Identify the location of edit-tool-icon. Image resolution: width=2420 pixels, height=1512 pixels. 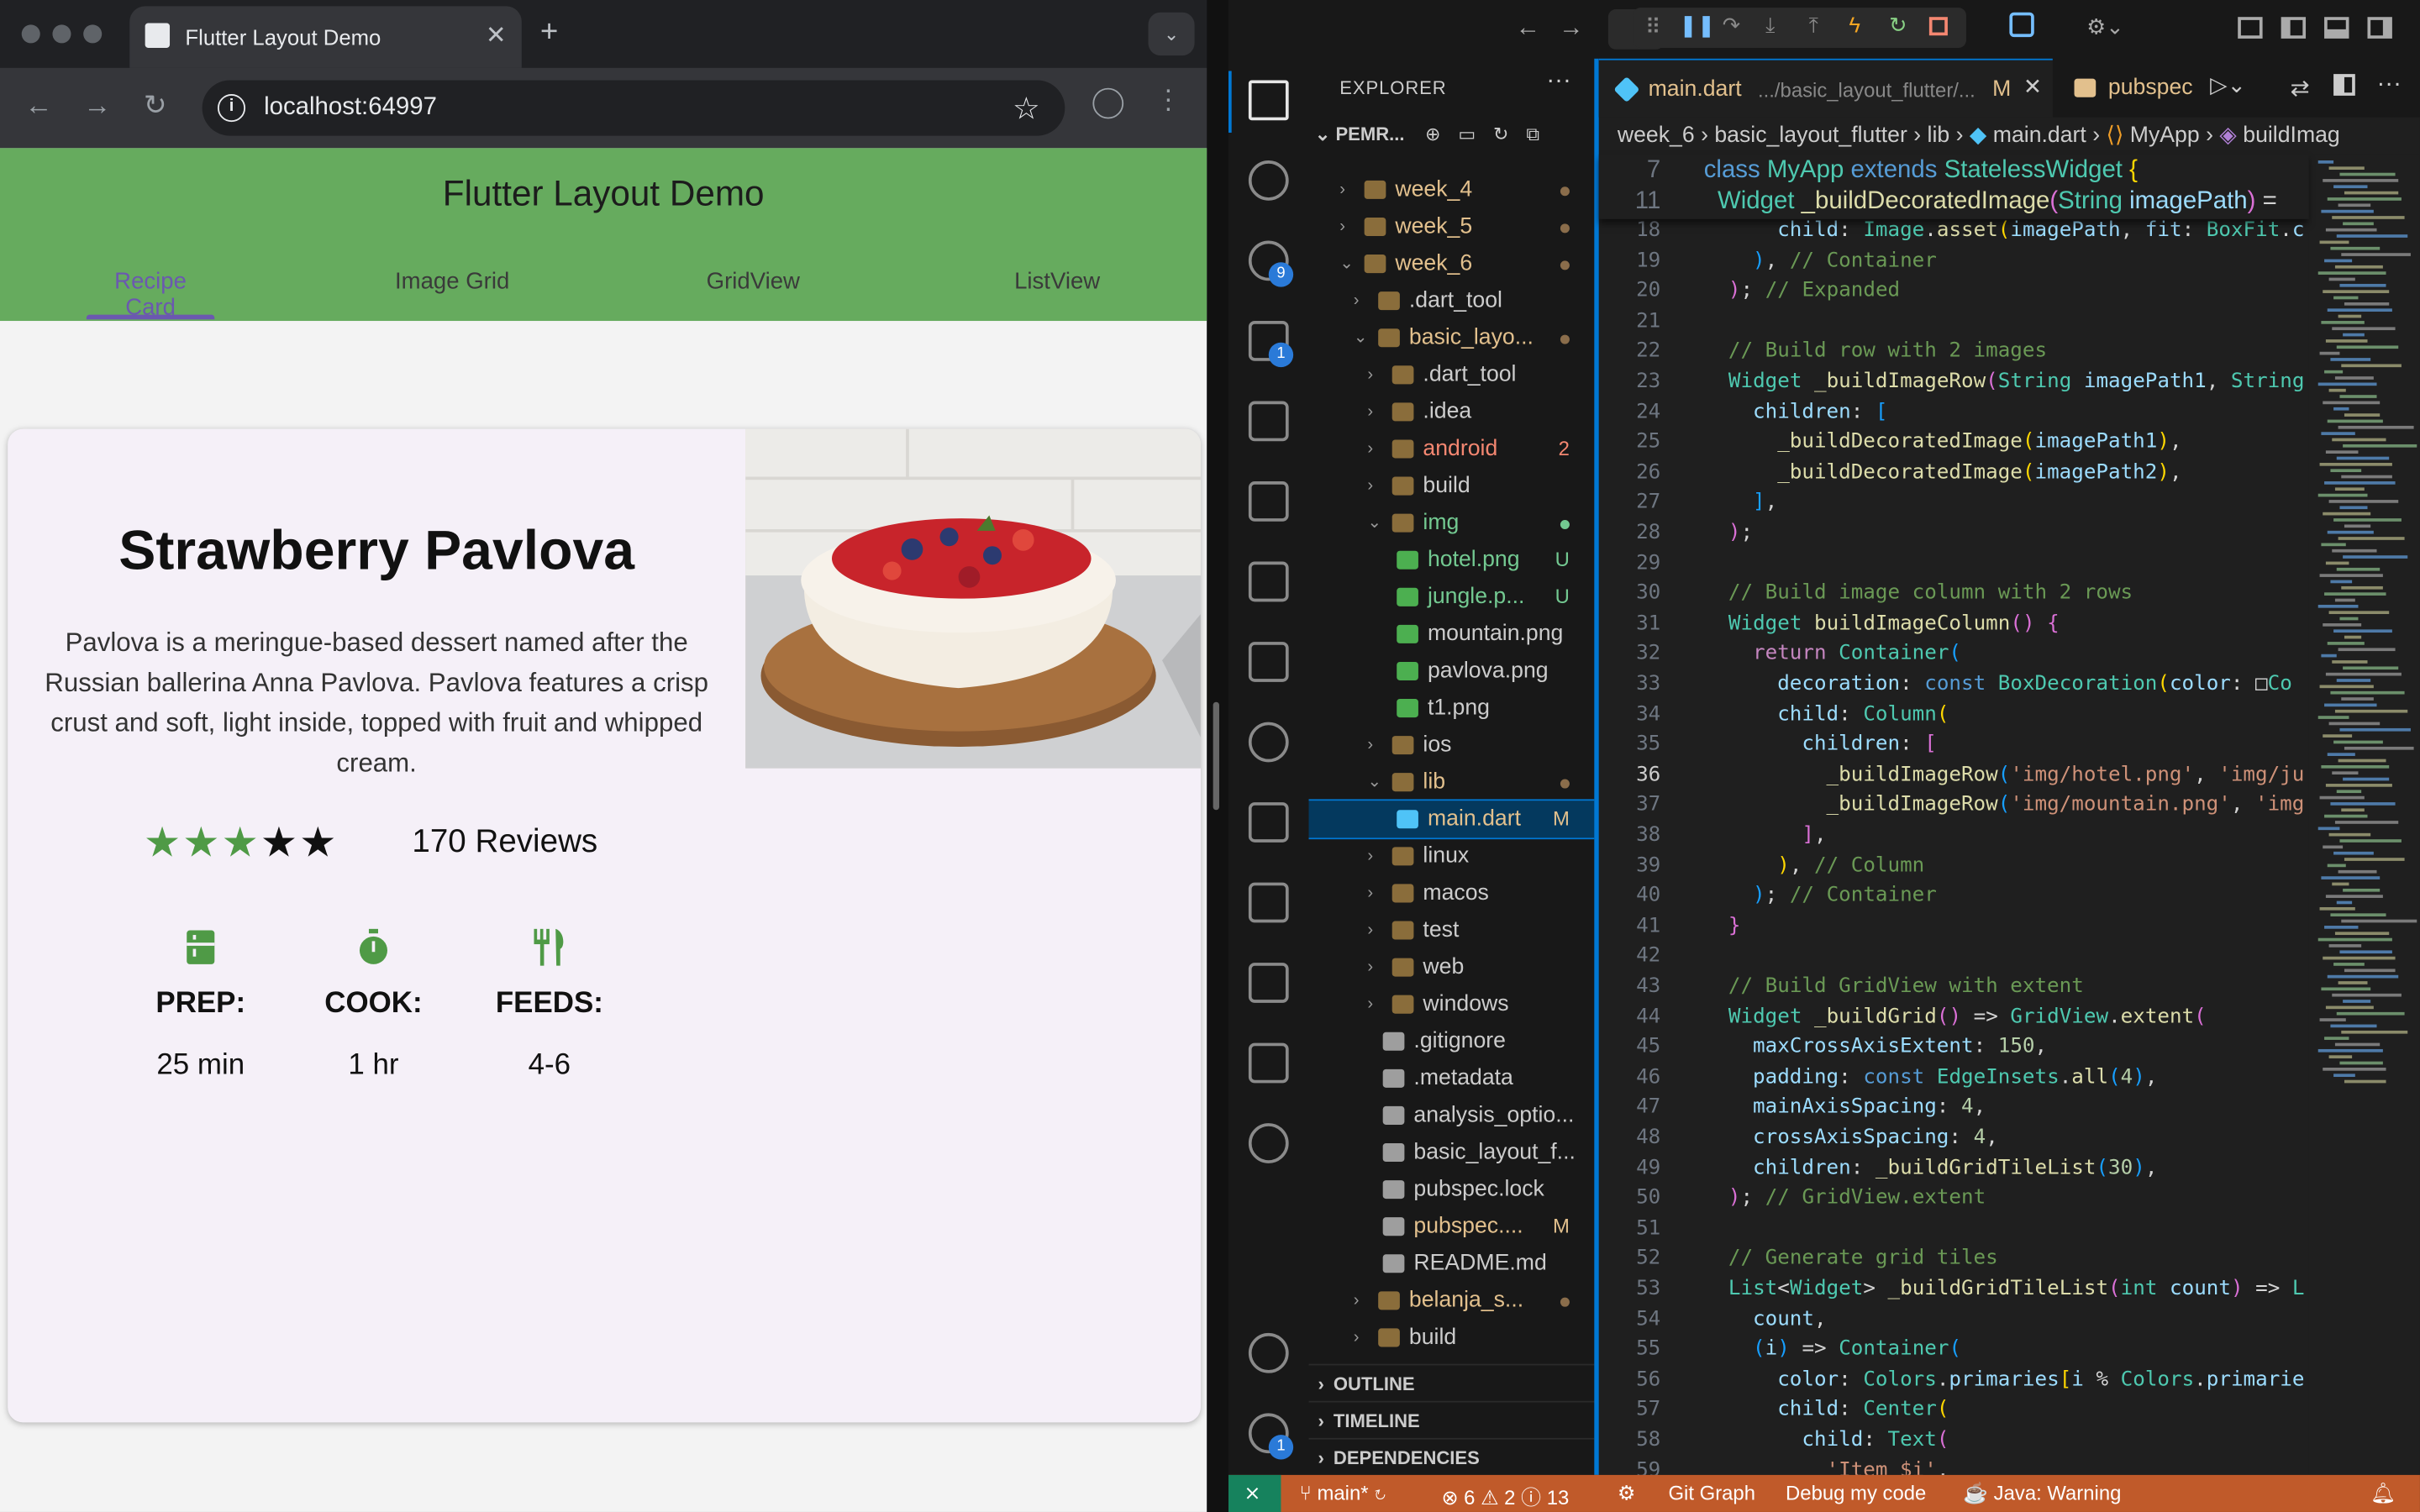
(1268, 983).